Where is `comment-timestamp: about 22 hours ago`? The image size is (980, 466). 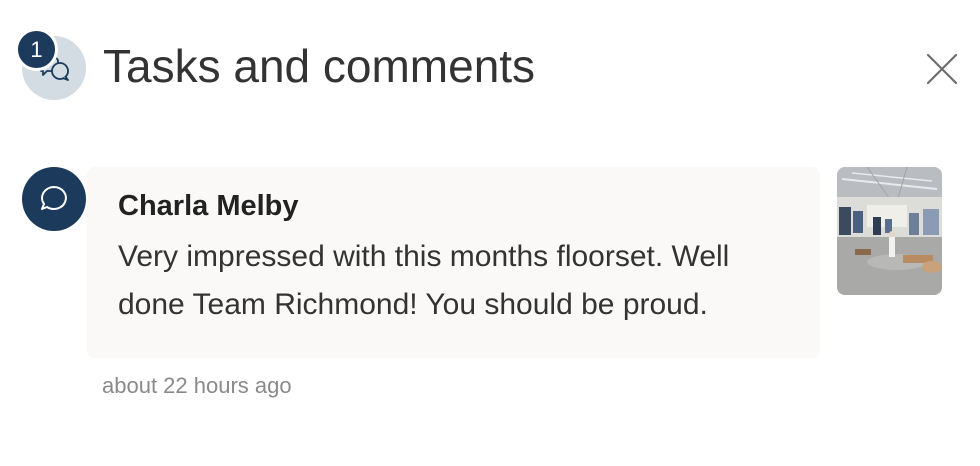
comment-timestamp: about 22 hours ago is located at coordinates (197, 385).